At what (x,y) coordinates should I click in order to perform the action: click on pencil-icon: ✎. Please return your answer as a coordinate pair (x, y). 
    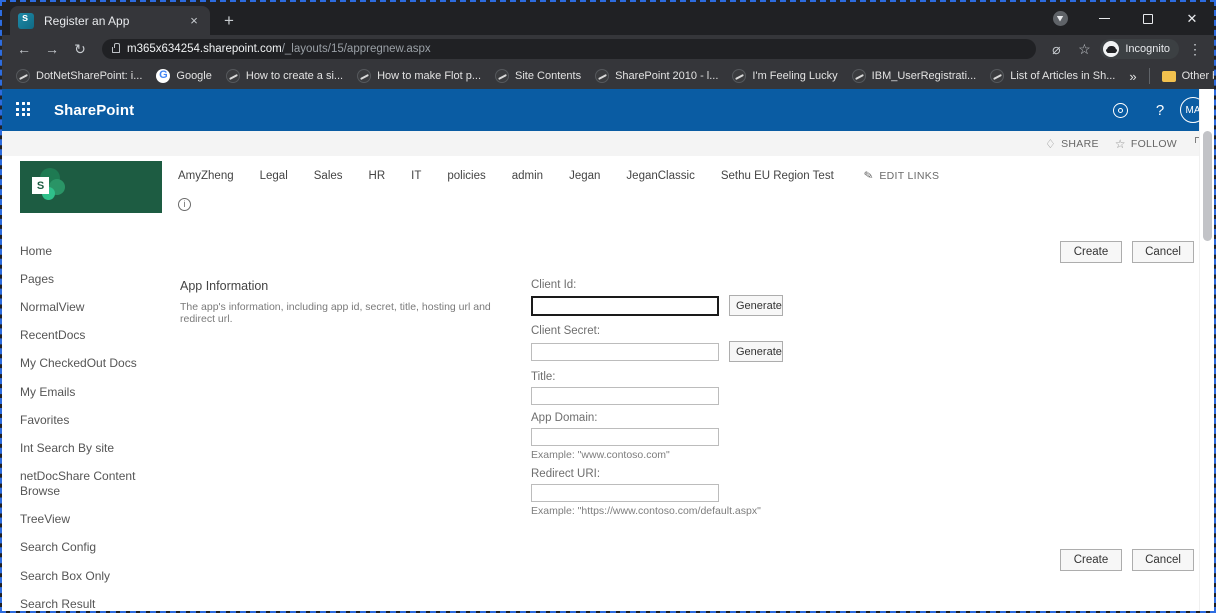
    Looking at the image, I should click on (868, 176).